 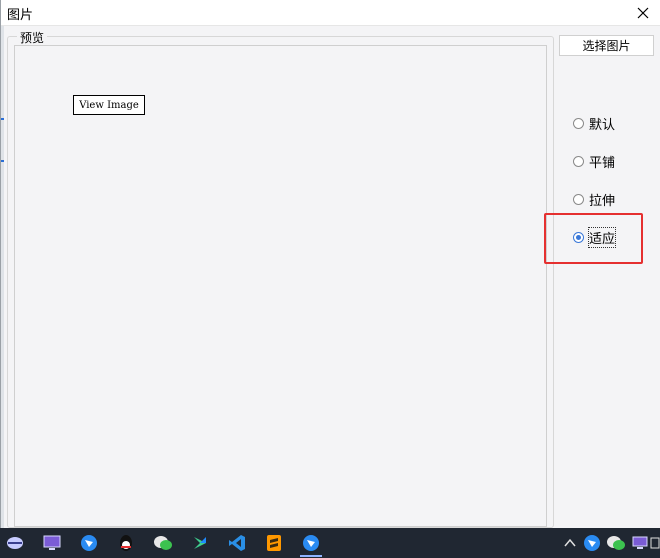 What do you see at coordinates (578, 123) in the screenshot?
I see `radio-default-circle` at bounding box center [578, 123].